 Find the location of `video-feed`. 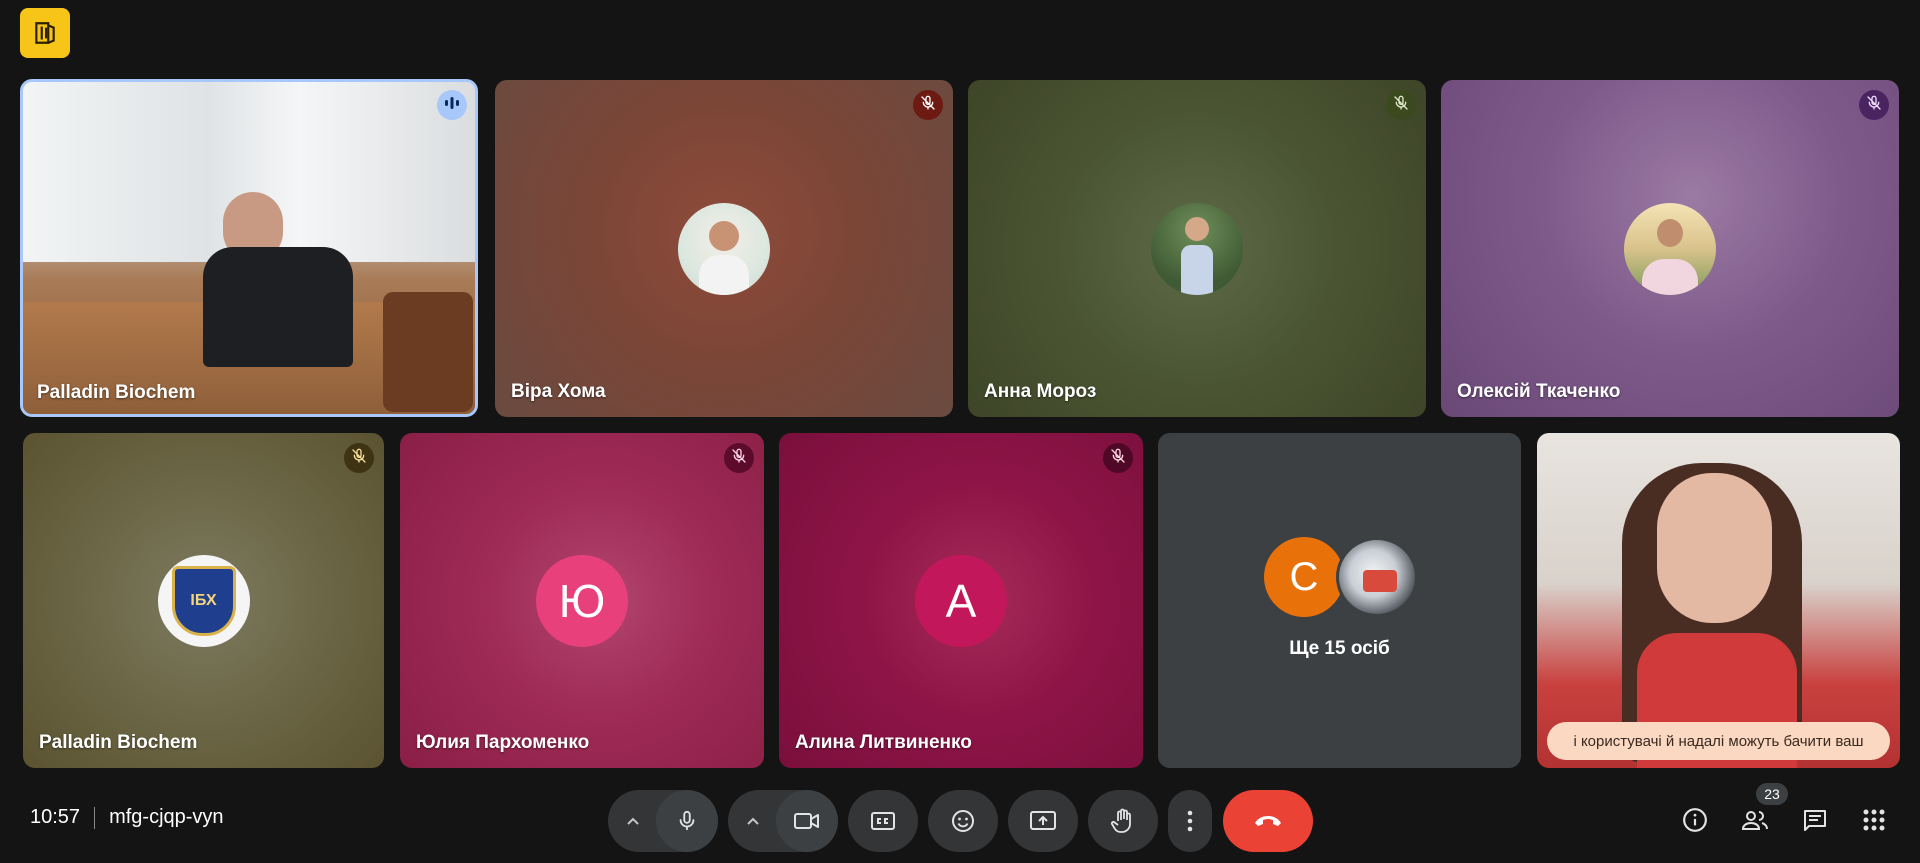

video-feed is located at coordinates (249, 248).